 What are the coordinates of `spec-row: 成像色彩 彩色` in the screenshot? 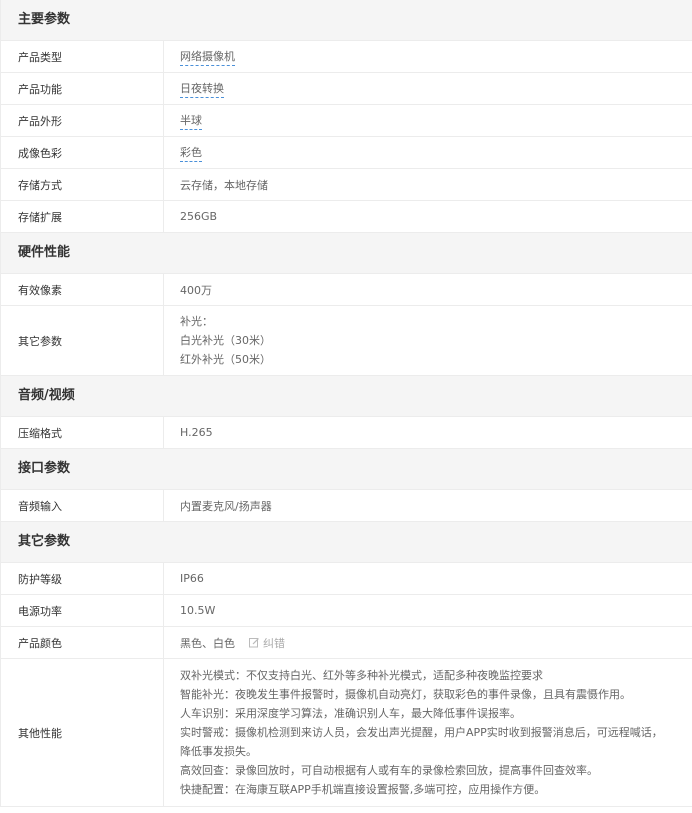 It's located at (346, 153).